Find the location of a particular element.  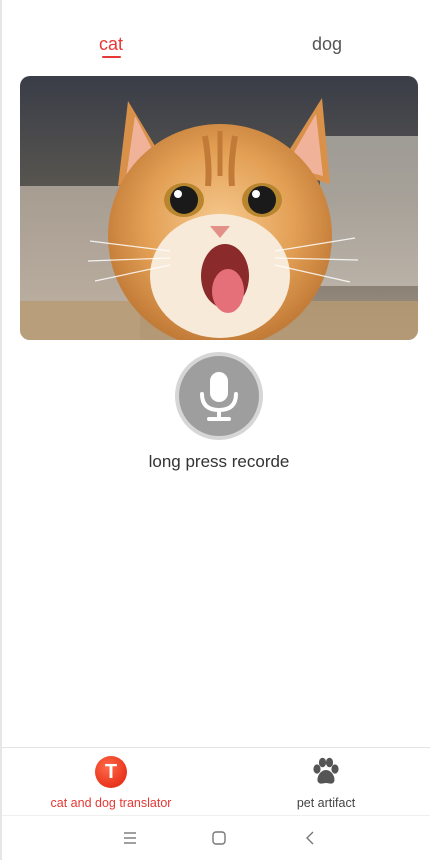

tab-active-indicator is located at coordinates (111, 57).